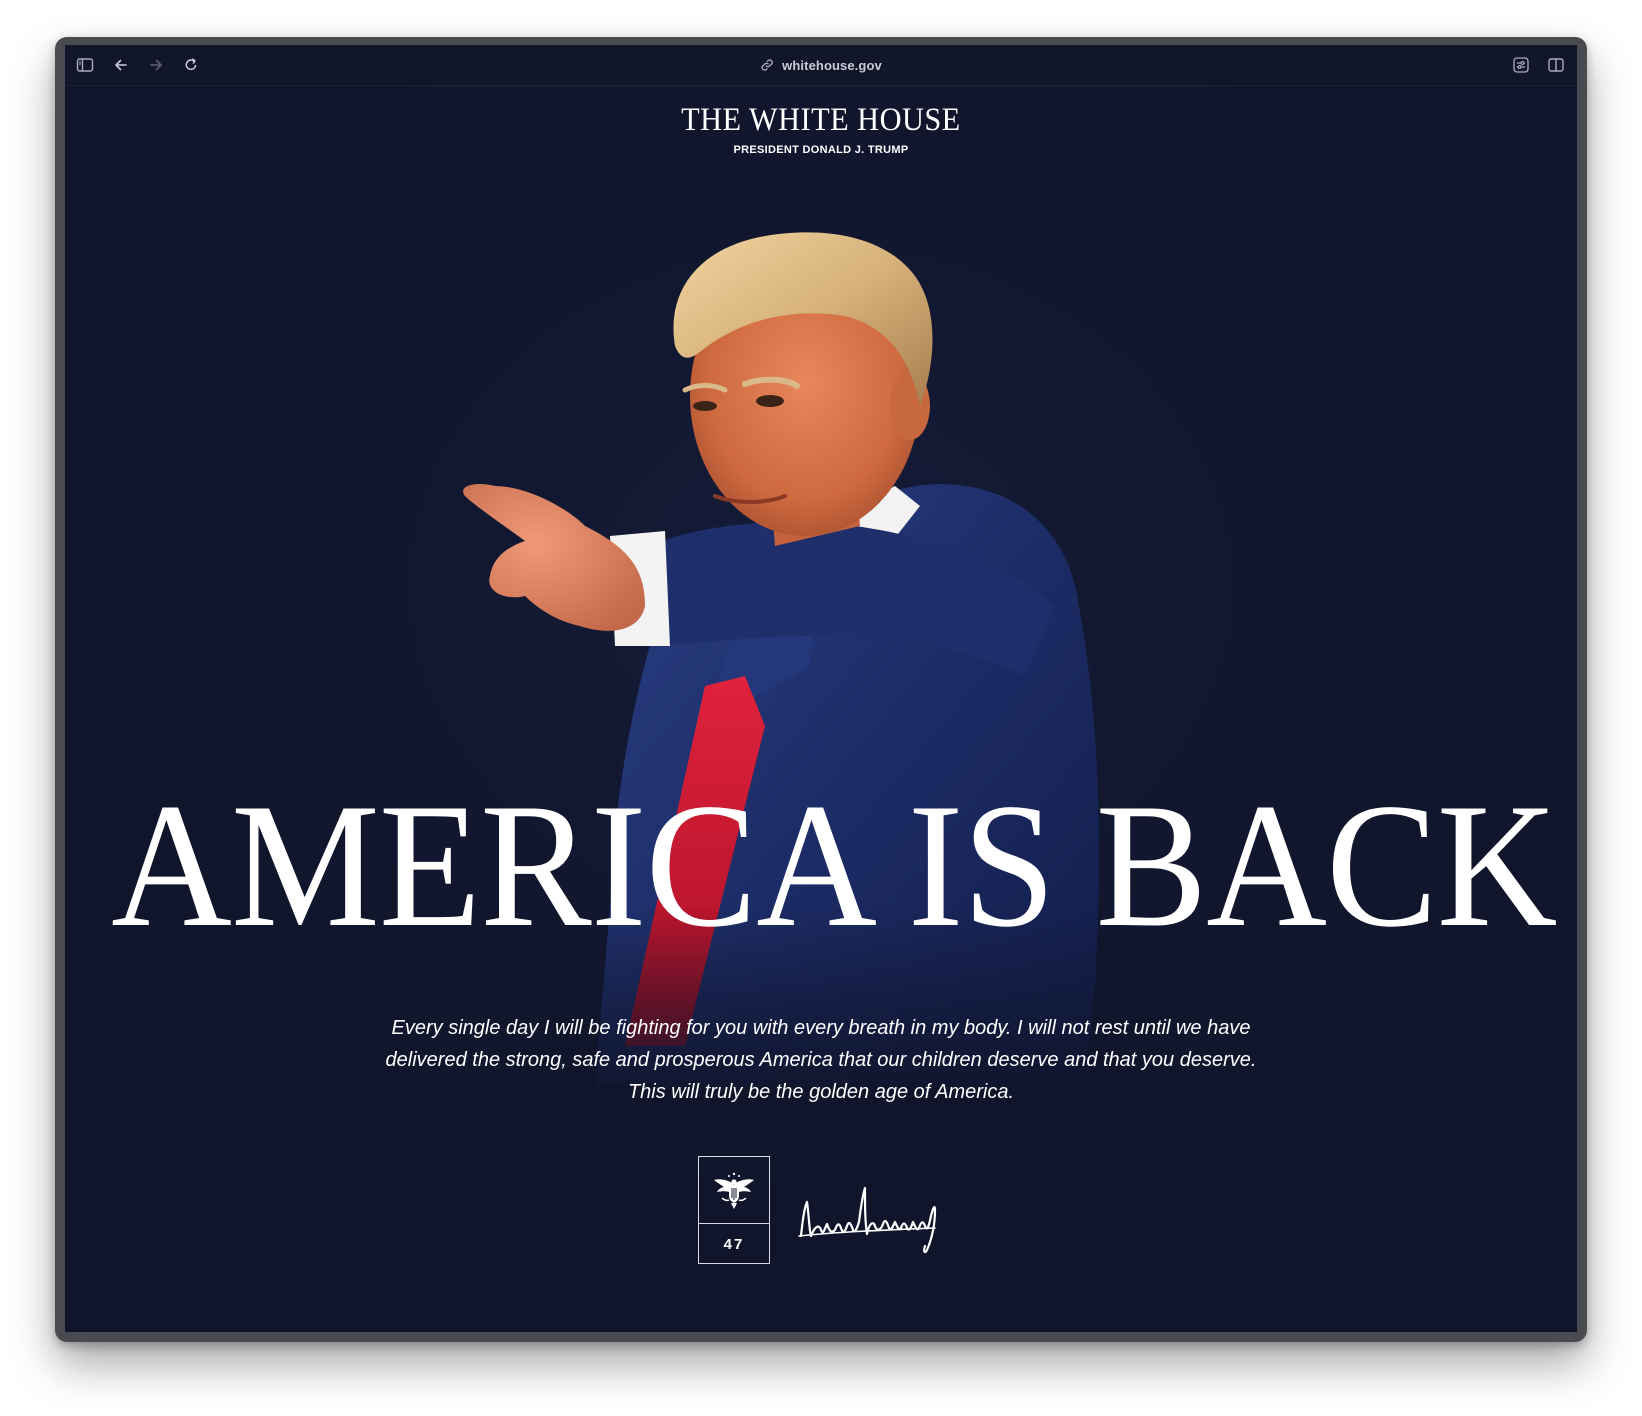 Image resolution: width=1642 pixels, height=1416 pixels. I want to click on forward-arrow-icon, so click(156, 65).